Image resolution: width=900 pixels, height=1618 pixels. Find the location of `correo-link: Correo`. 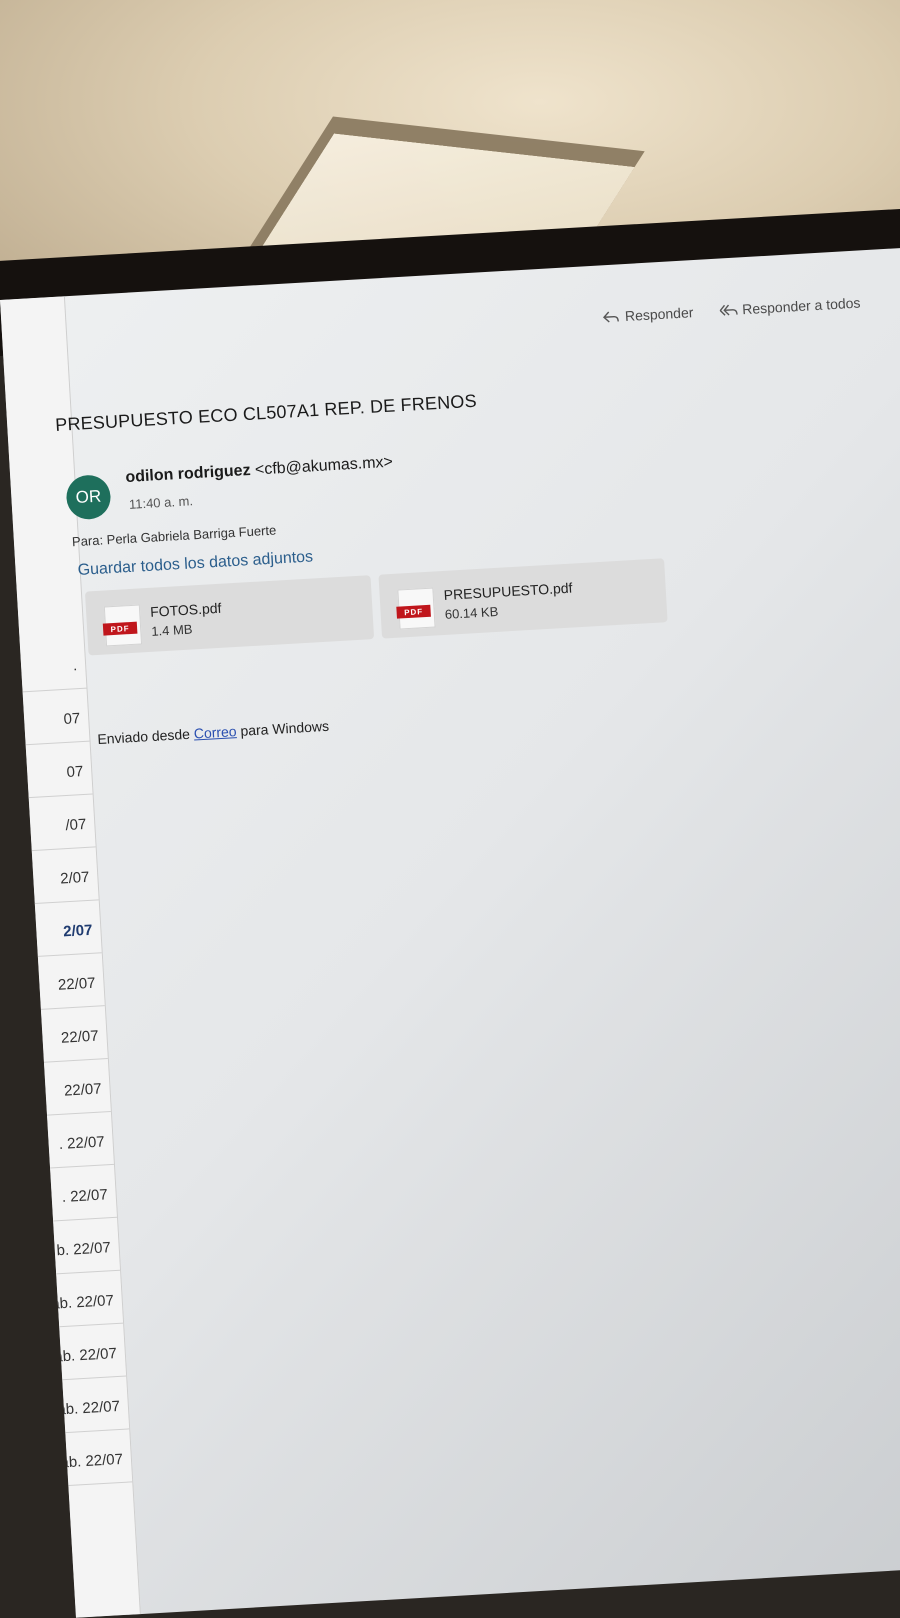

correo-link: Correo is located at coordinates (215, 732).